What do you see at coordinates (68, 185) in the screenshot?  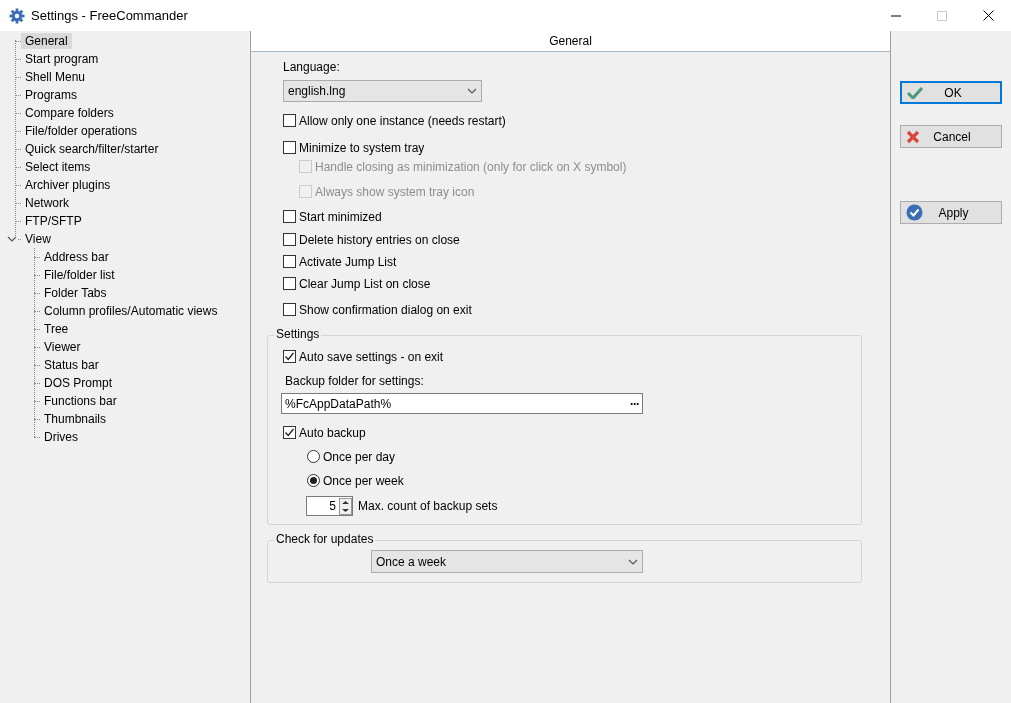 I see `tree-item: Archiver plugins` at bounding box center [68, 185].